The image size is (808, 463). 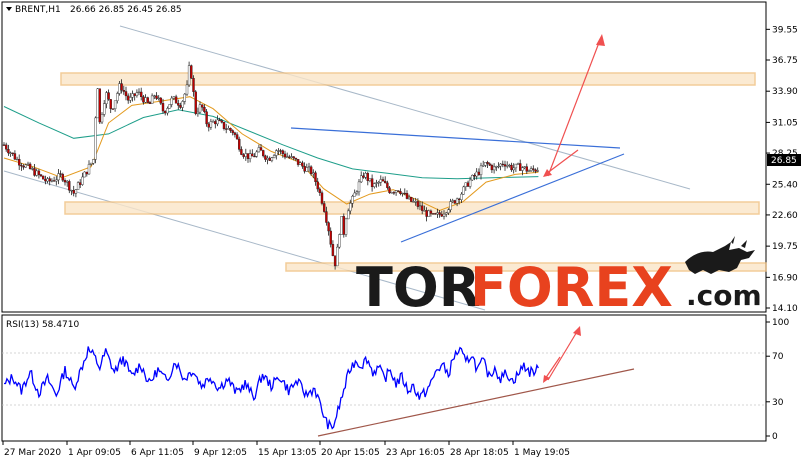 I want to click on rsi-tick-label: 100, so click(x=780, y=323).